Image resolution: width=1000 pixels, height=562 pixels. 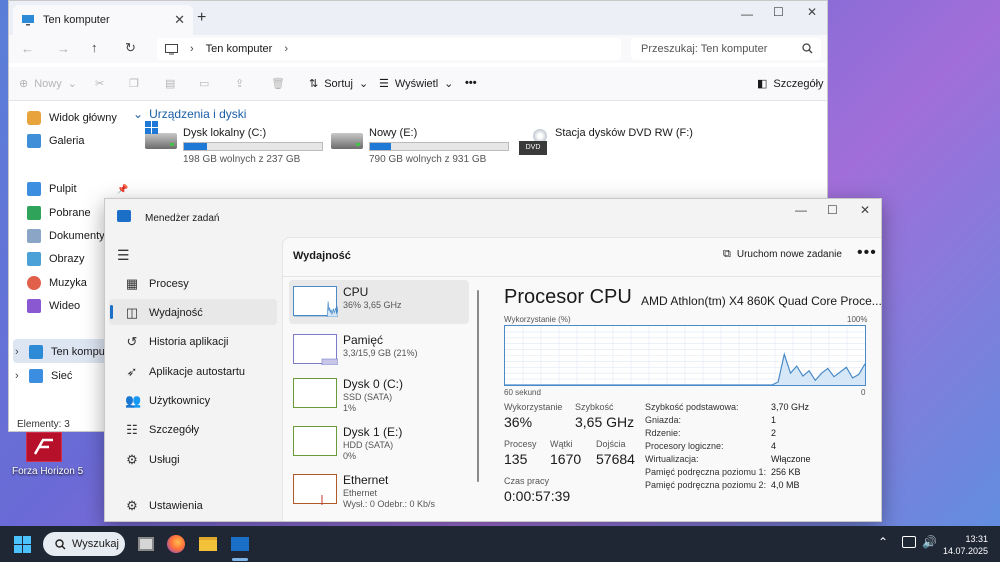 What do you see at coordinates (103, 20) in the screenshot?
I see `explorer-tab: Ten komputer ✕` at bounding box center [103, 20].